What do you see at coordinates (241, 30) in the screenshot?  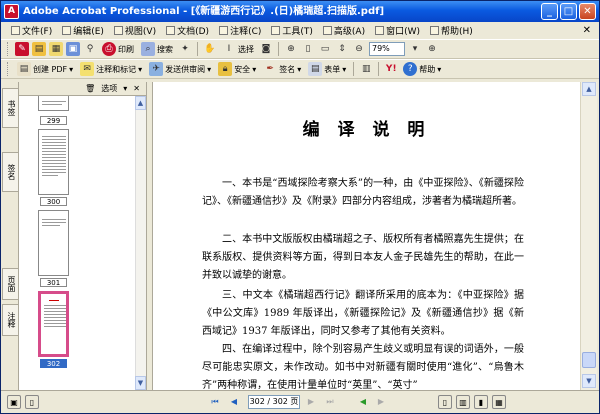 I see `menu-comments: 注释(C)` at bounding box center [241, 30].